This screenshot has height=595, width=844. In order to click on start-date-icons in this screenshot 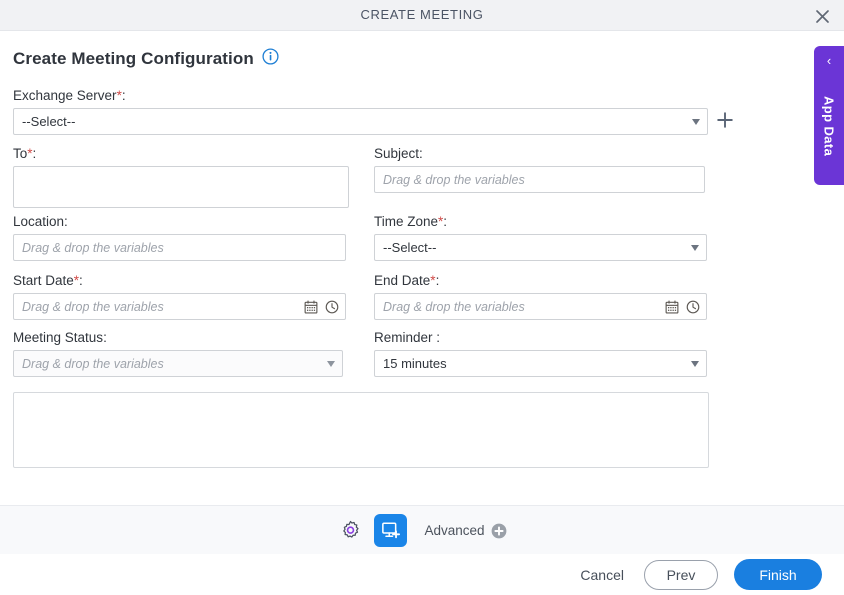, I will do `click(321, 306)`.